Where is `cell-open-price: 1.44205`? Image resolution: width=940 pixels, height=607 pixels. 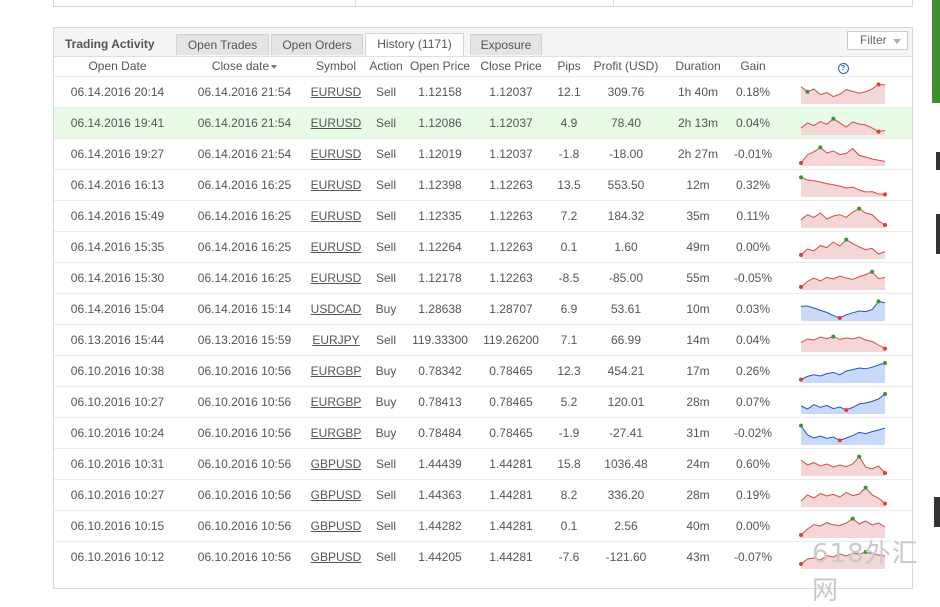
cell-open-price: 1.44205 is located at coordinates (440, 556).